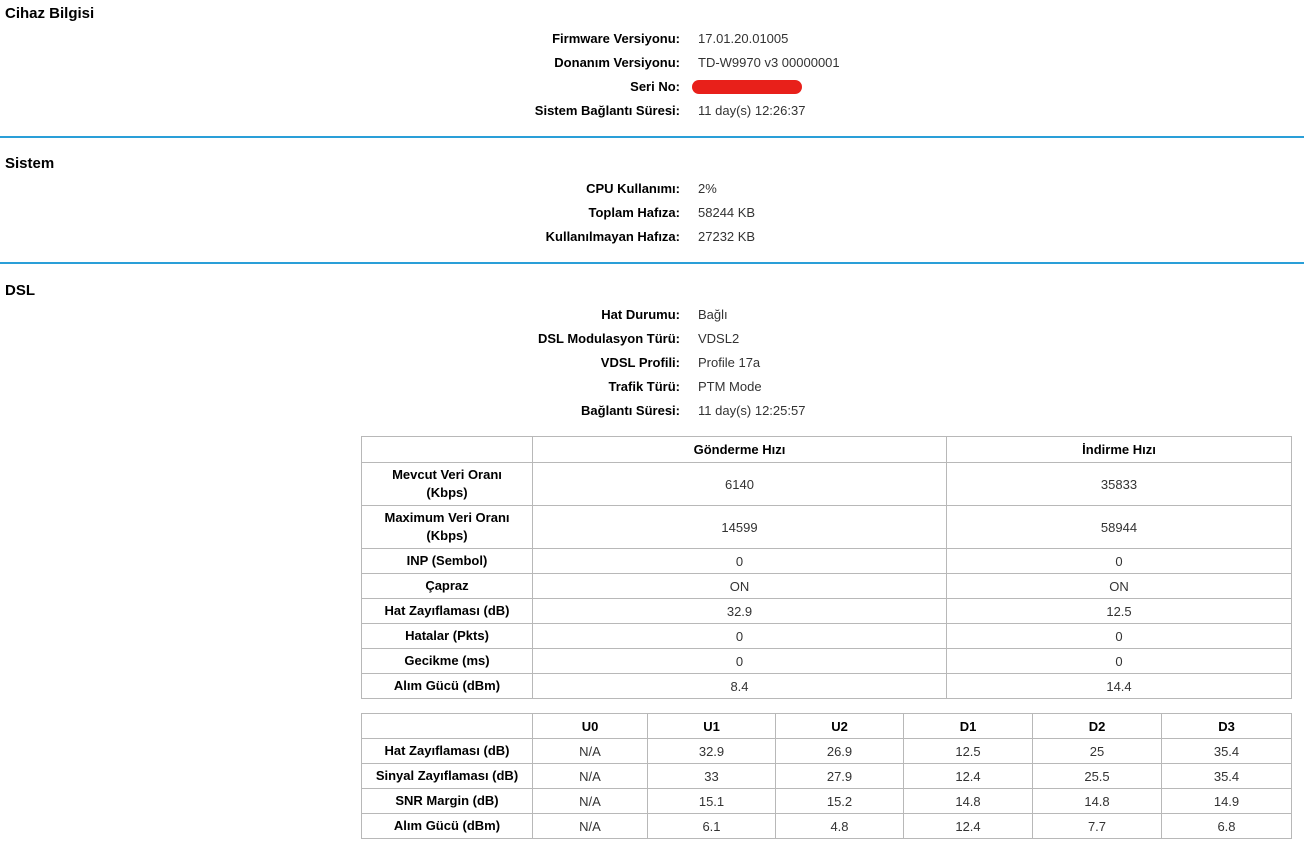 The height and width of the screenshot is (848, 1304). Describe the element at coordinates (743, 38) in the screenshot. I see `kv-value: 17.01.20.01005` at that location.